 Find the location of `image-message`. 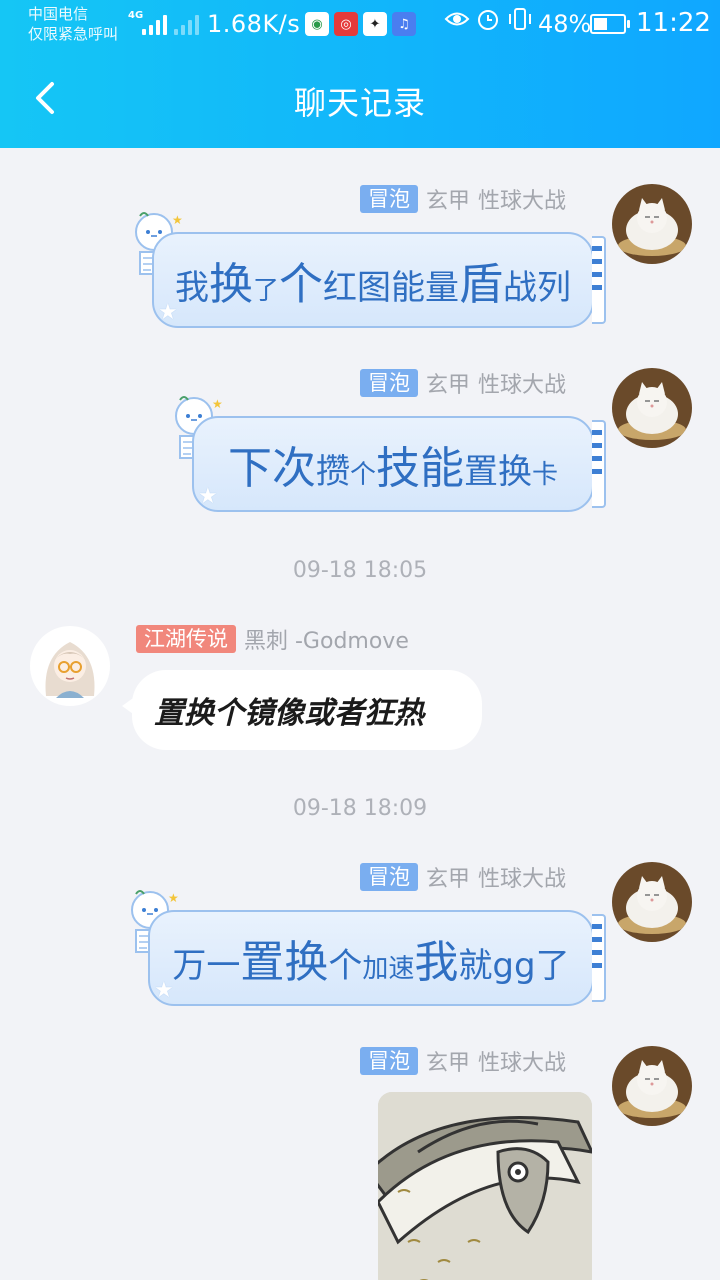

image-message is located at coordinates (485, 1186).